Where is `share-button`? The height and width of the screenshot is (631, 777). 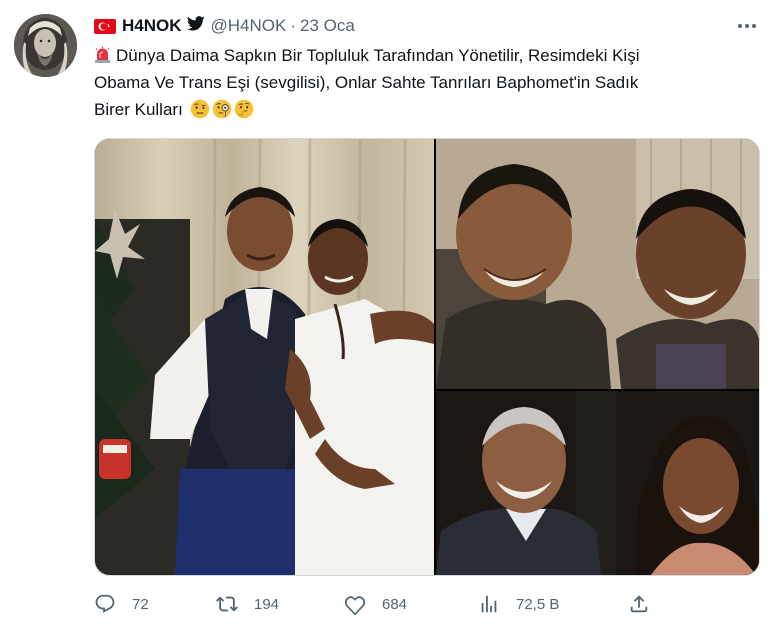 share-button is located at coordinates (639, 604).